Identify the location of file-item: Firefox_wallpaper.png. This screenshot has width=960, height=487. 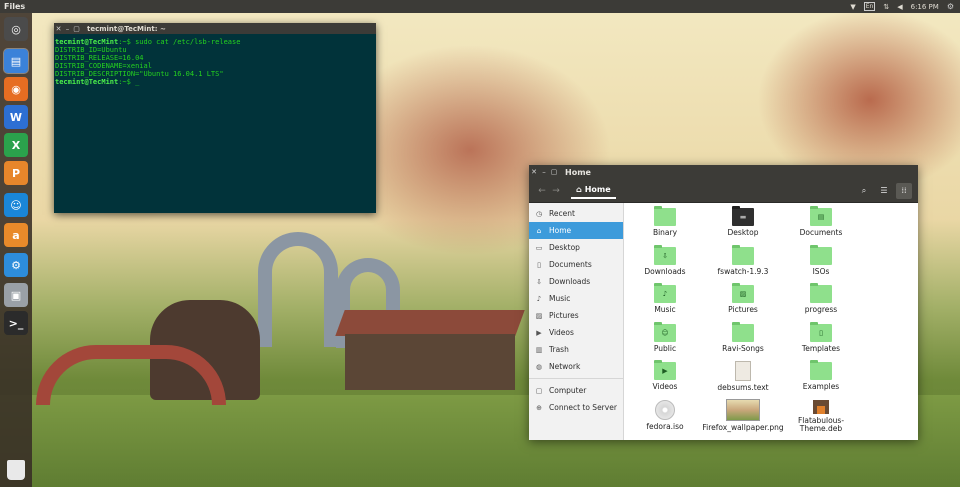
(743, 414).